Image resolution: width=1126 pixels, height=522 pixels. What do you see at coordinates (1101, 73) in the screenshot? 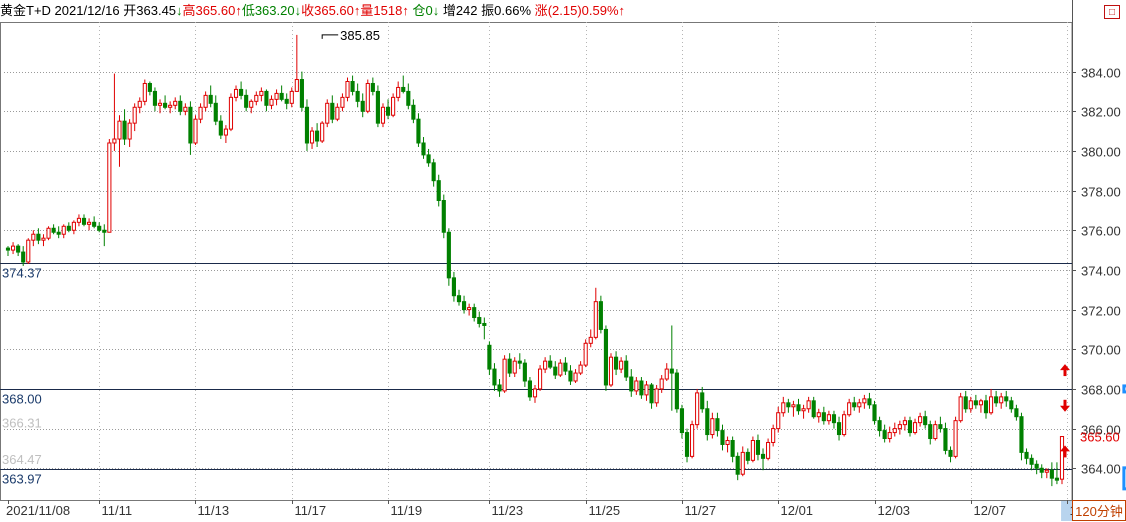
I see `y-tick-label: 384.00` at bounding box center [1101, 73].